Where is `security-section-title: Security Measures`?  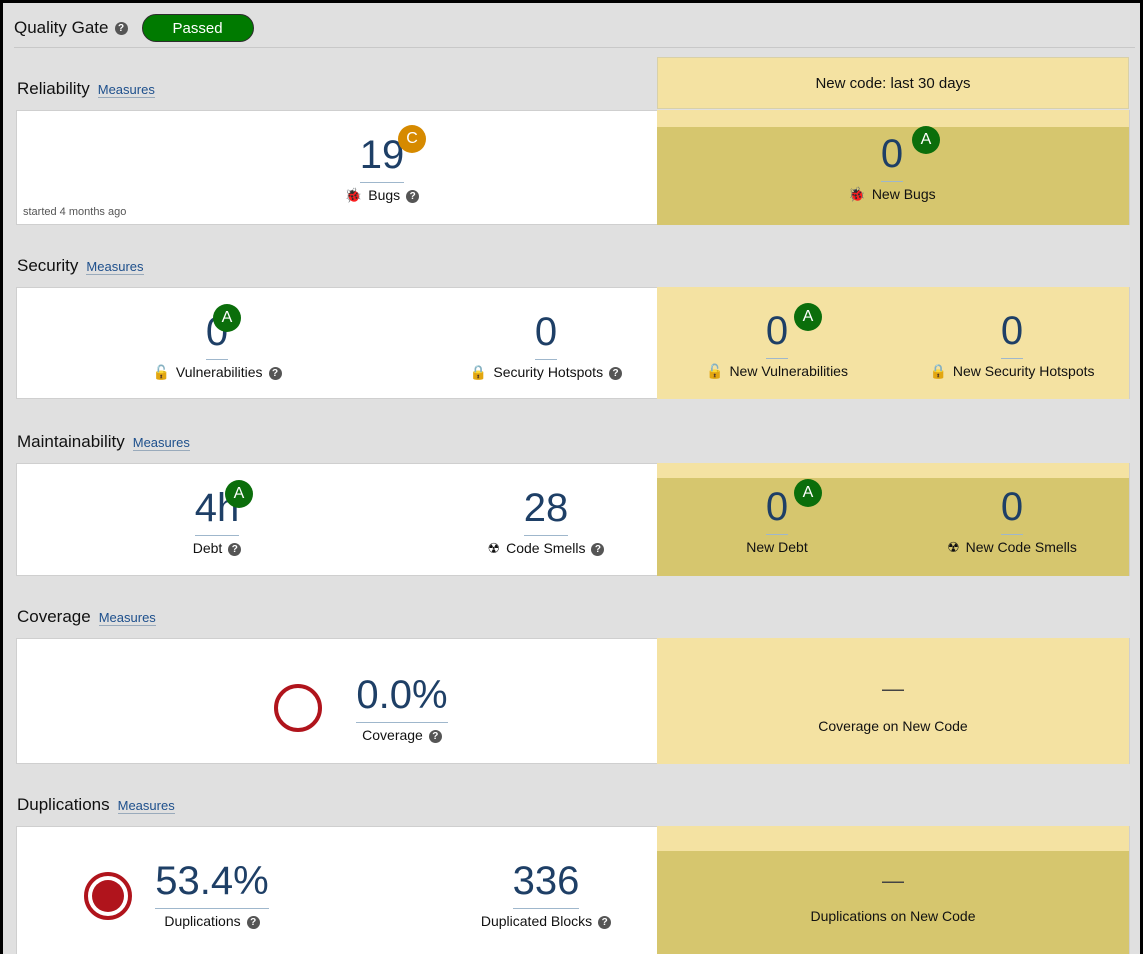
security-section-title: Security Measures is located at coordinates (80, 266).